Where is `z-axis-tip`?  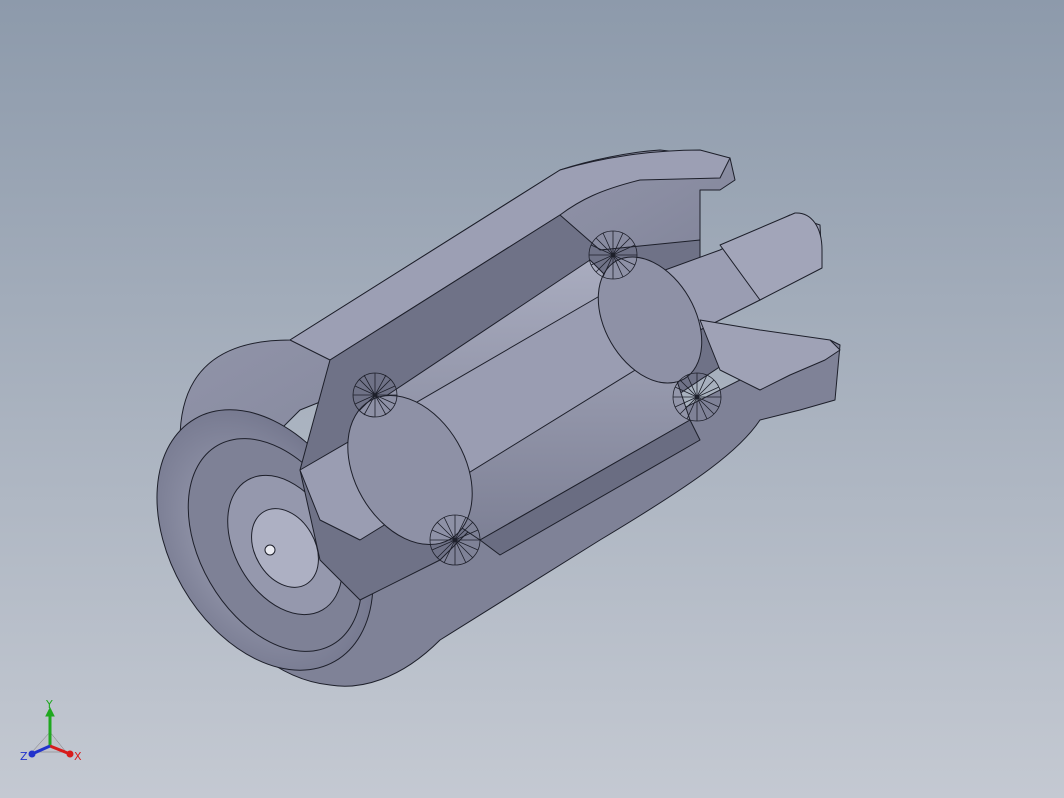
z-axis-tip is located at coordinates (32, 754).